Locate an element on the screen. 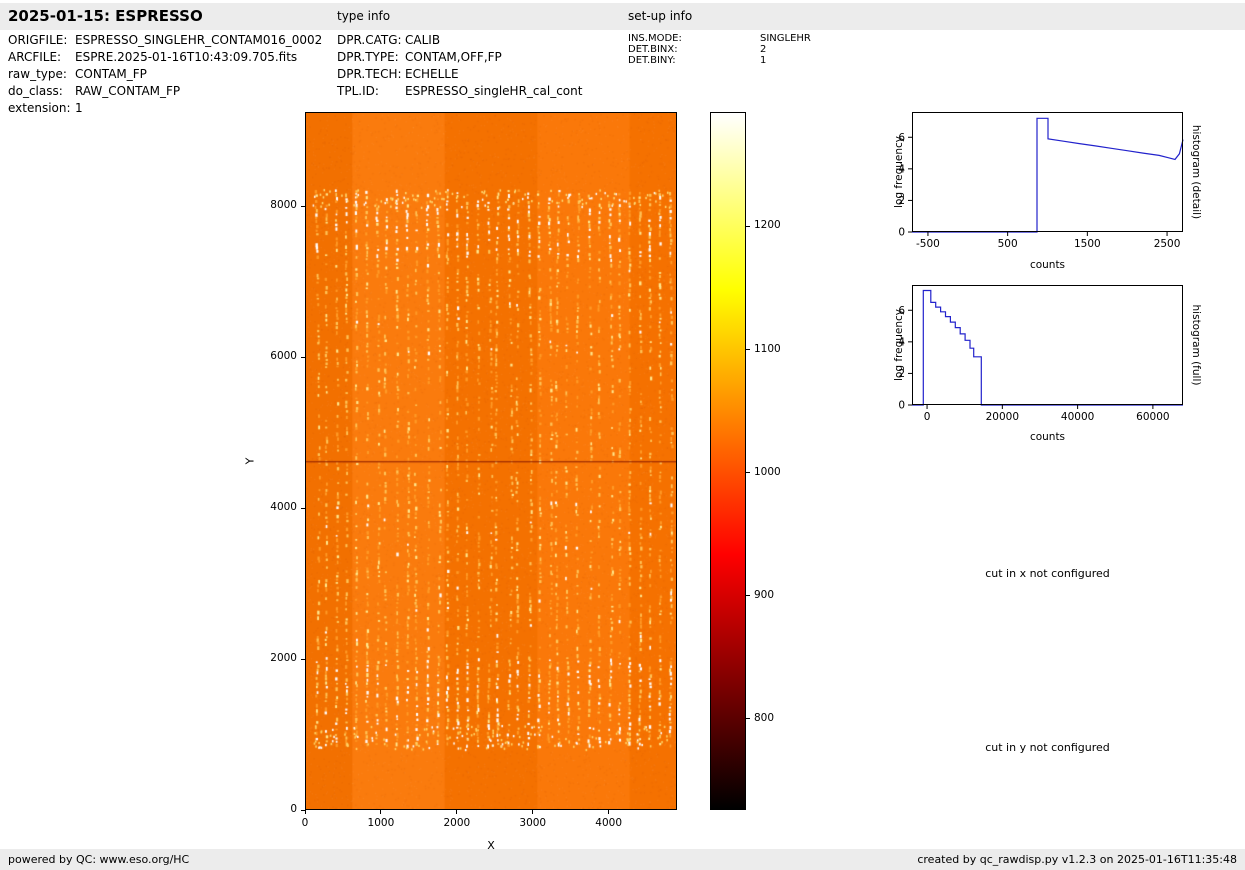 This screenshot has width=1245, height=870. type-info-row: DPR.TYPE: CONTAM,OFF,FP is located at coordinates (459, 58).